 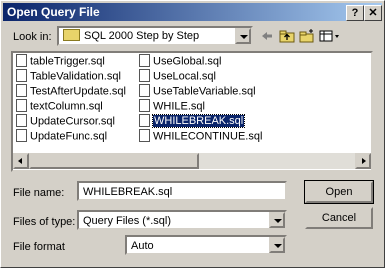 I want to click on file-item: WHILE.sql, so click(x=172, y=106).